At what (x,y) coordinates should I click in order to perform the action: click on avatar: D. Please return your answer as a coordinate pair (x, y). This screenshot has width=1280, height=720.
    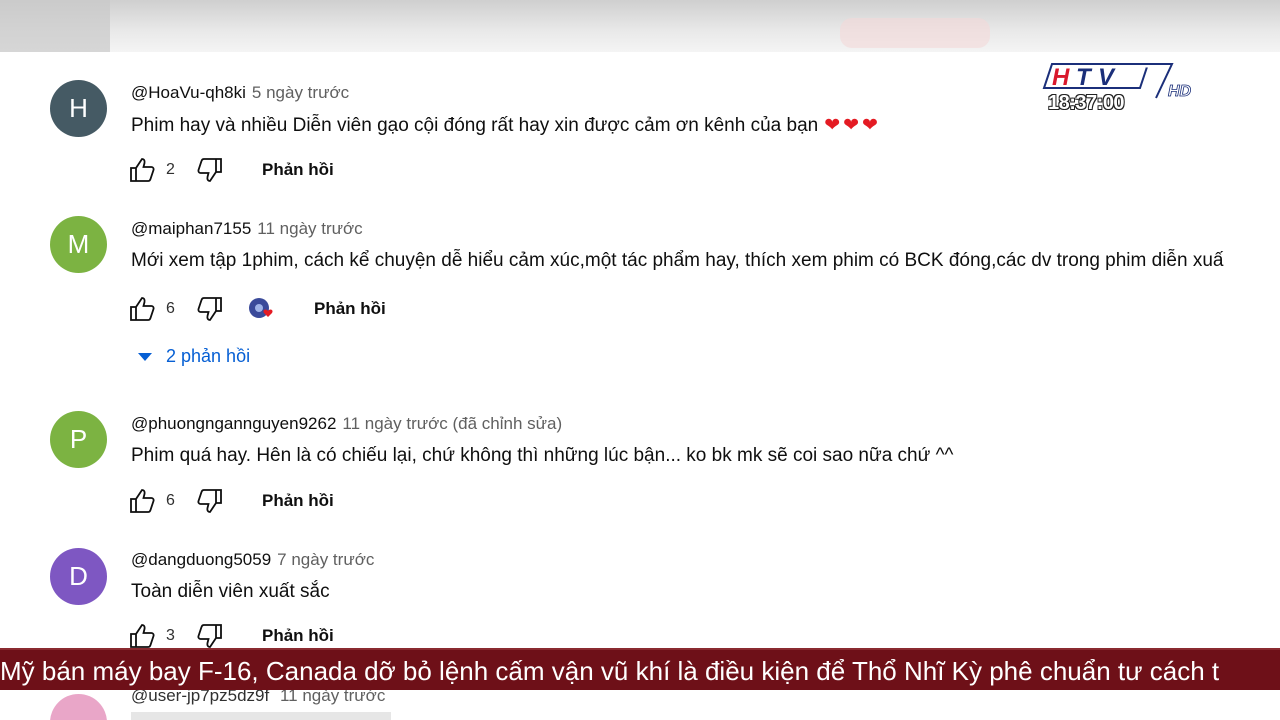
    Looking at the image, I should click on (78, 576).